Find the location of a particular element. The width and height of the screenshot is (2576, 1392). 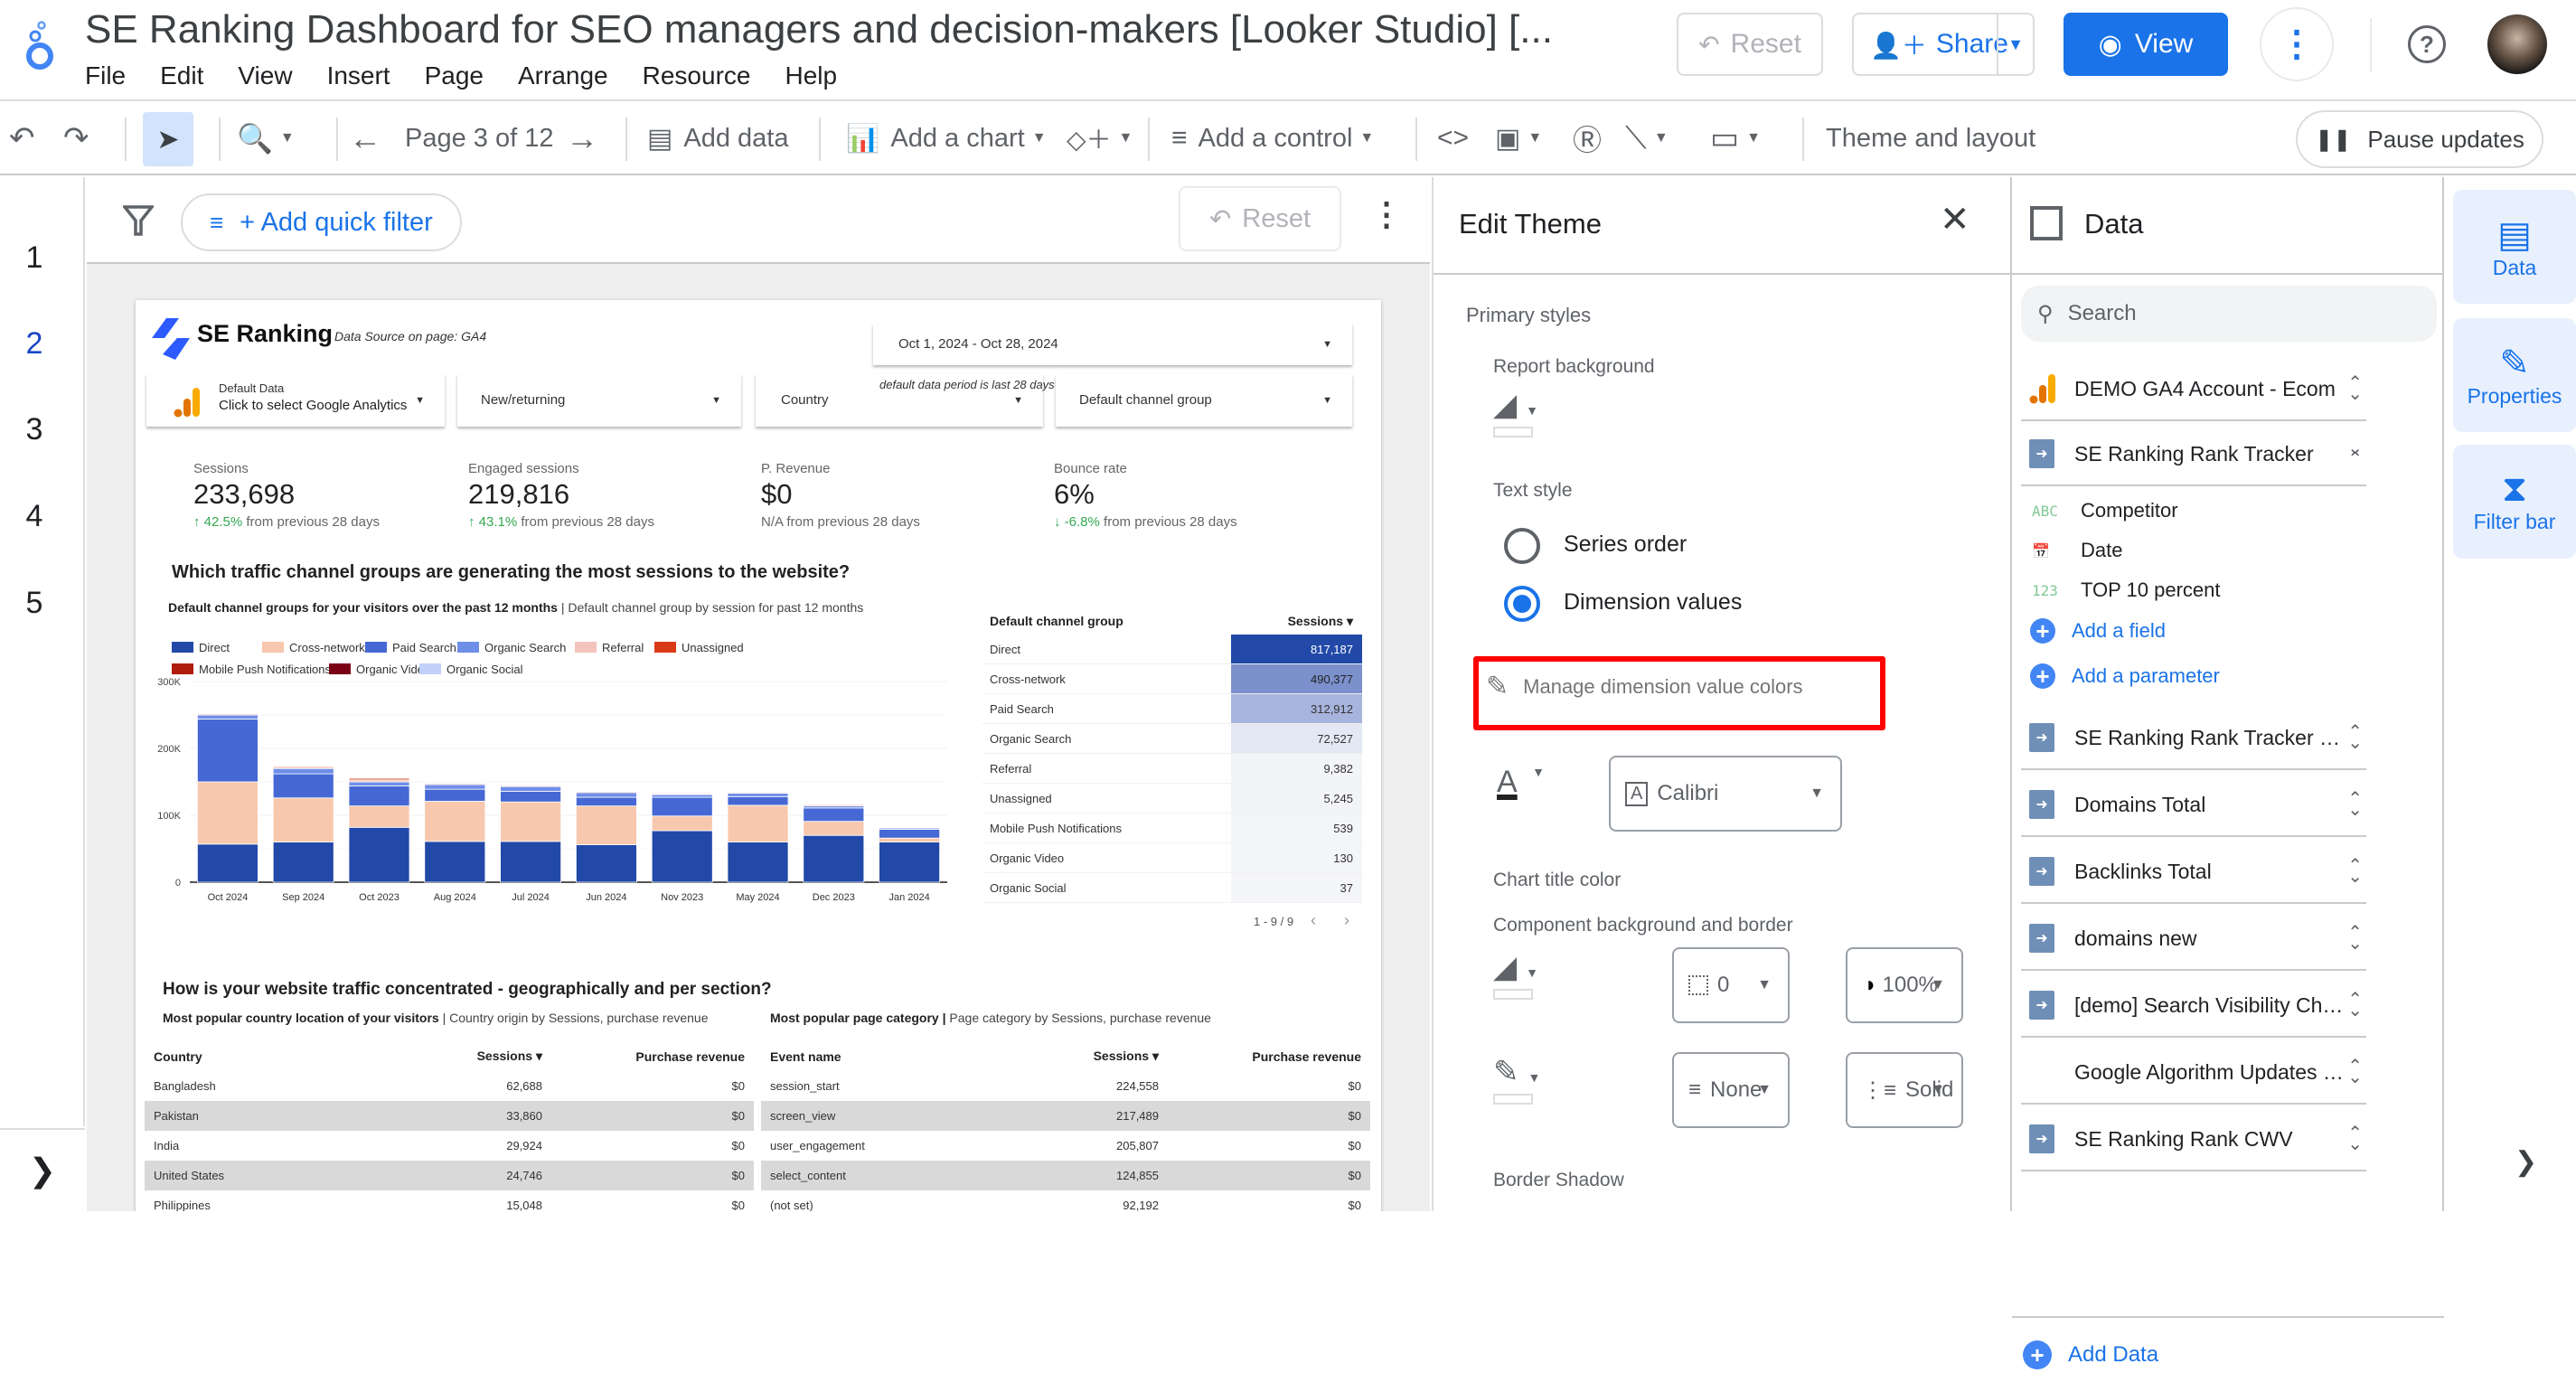

search-input: ⚲ Search is located at coordinates (2229, 314).